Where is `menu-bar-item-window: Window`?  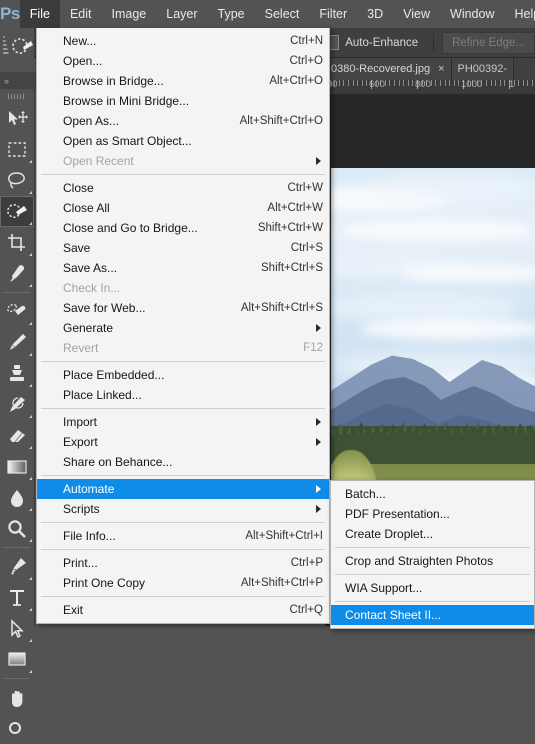 menu-bar-item-window: Window is located at coordinates (472, 14).